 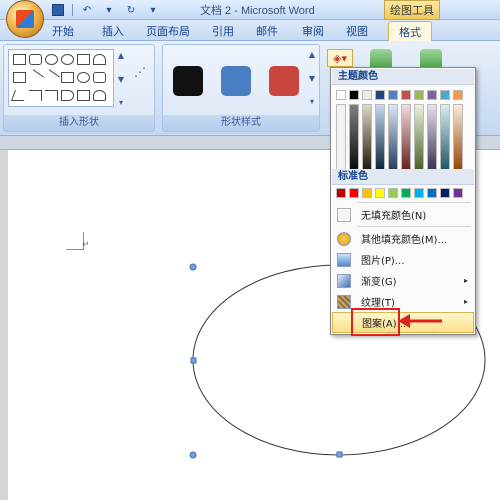 I want to click on shape-style-blue, so click(x=236, y=81).